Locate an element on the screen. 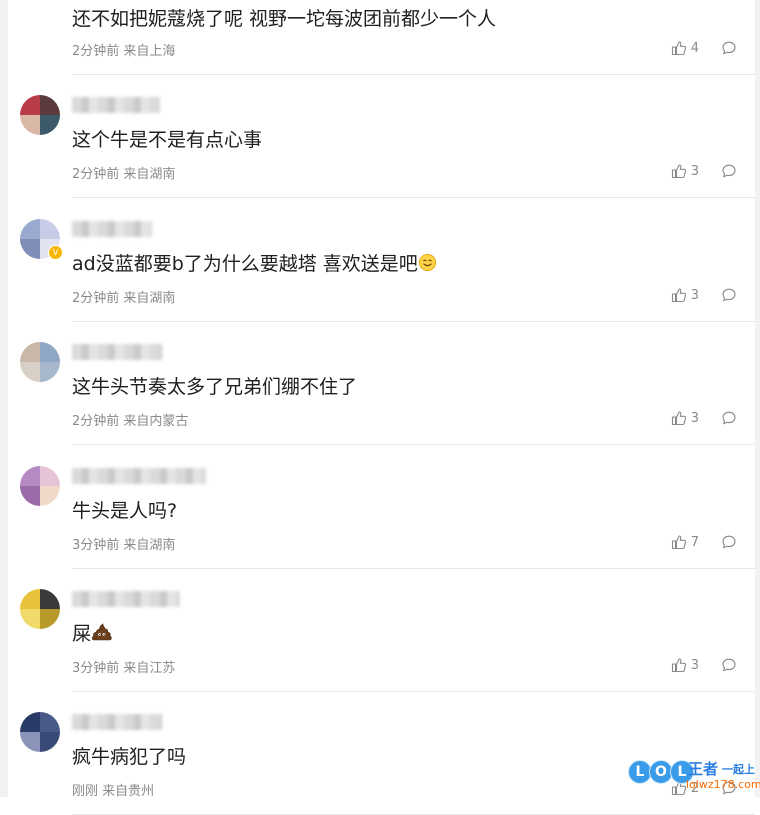  lol-logo: L O L is located at coordinates (661, 772).